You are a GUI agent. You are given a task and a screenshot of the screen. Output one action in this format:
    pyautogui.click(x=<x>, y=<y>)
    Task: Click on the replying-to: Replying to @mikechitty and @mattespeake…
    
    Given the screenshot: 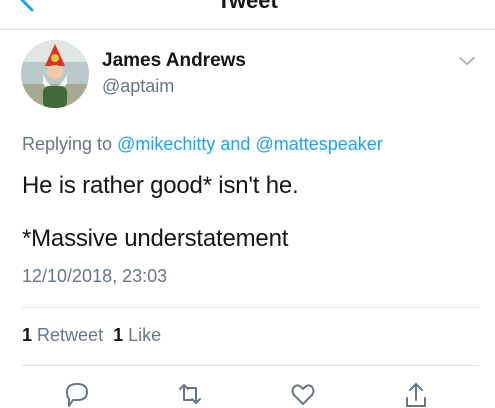 What is the action you would take?
    pyautogui.click(x=202, y=144)
    